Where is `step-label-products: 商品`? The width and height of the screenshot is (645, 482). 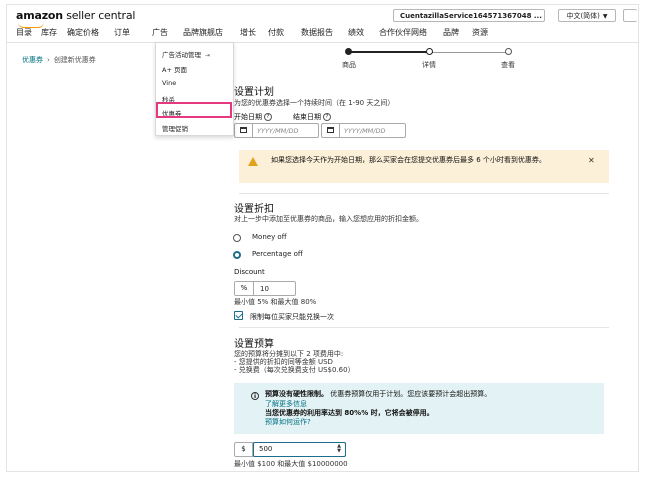 step-label-products: 商品 is located at coordinates (349, 65).